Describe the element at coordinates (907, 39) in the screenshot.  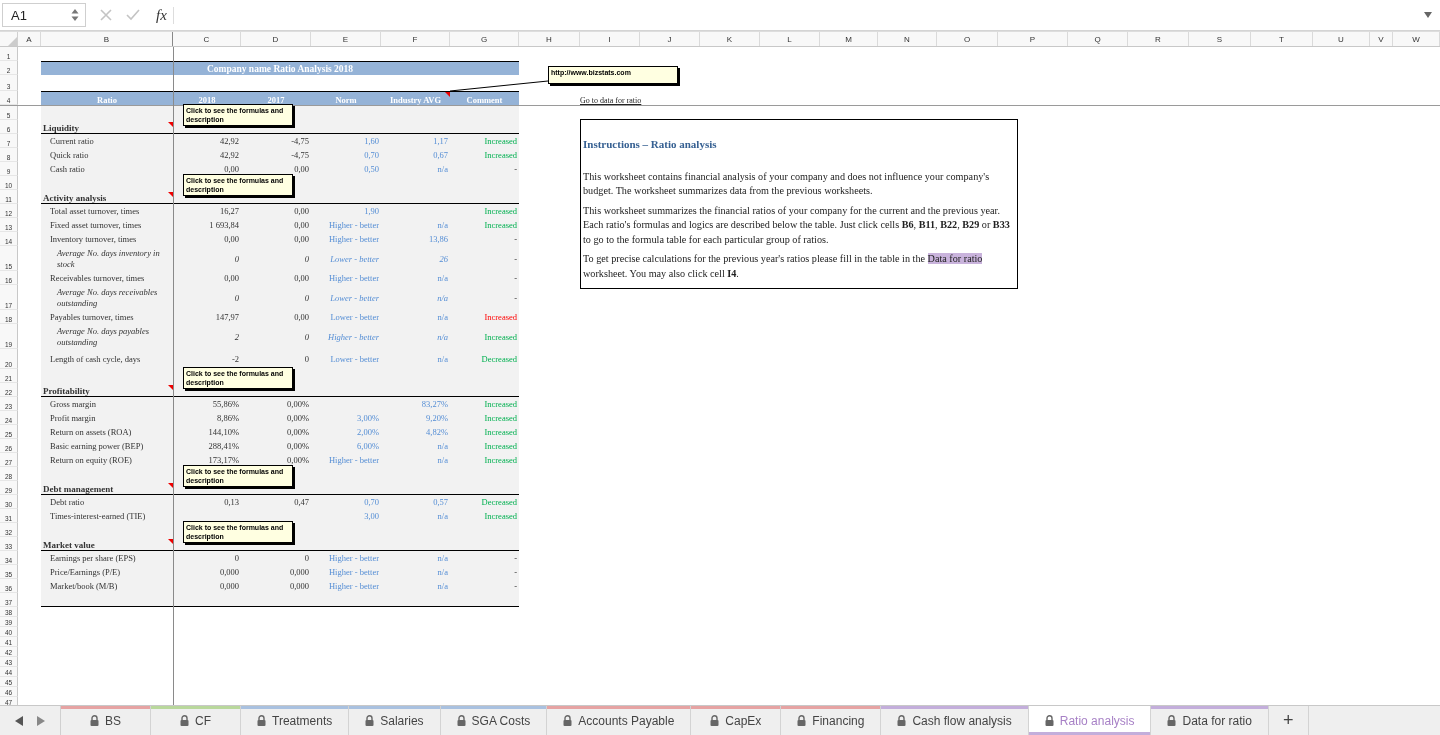
I see `column-header: N` at that location.